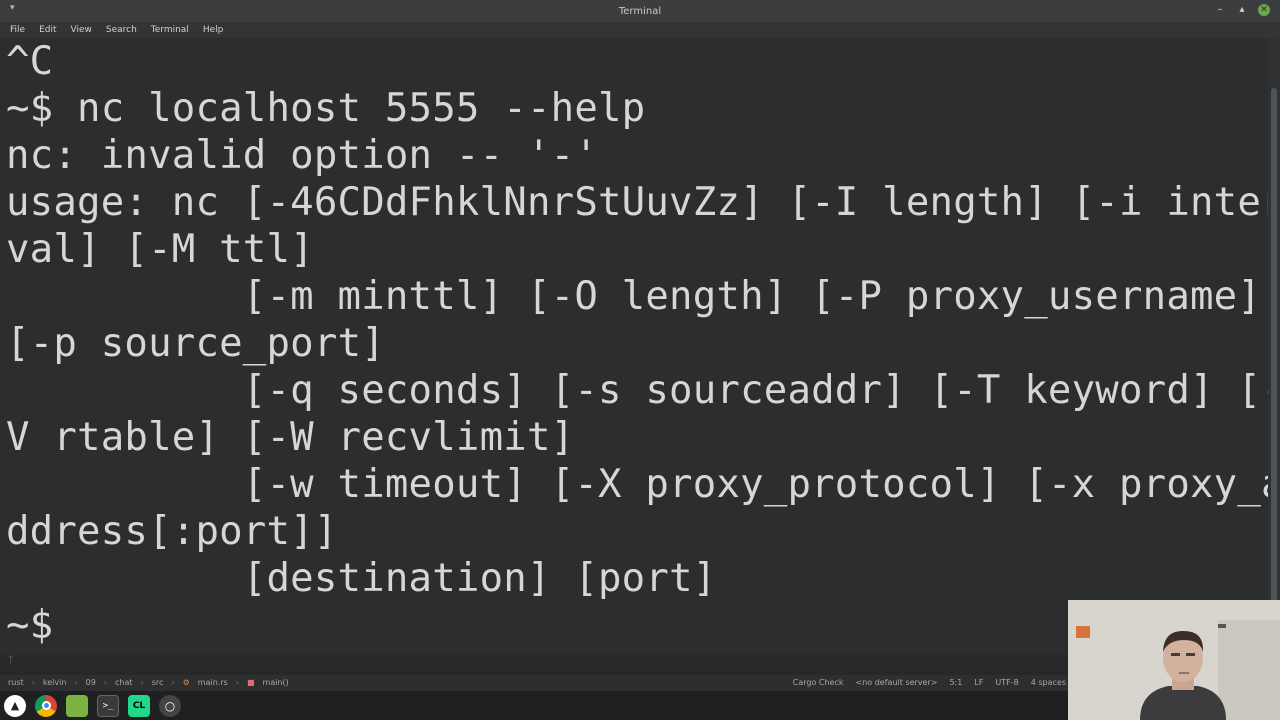  What do you see at coordinates (955, 682) in the screenshot?
I see `caret-position: 5:1` at bounding box center [955, 682].